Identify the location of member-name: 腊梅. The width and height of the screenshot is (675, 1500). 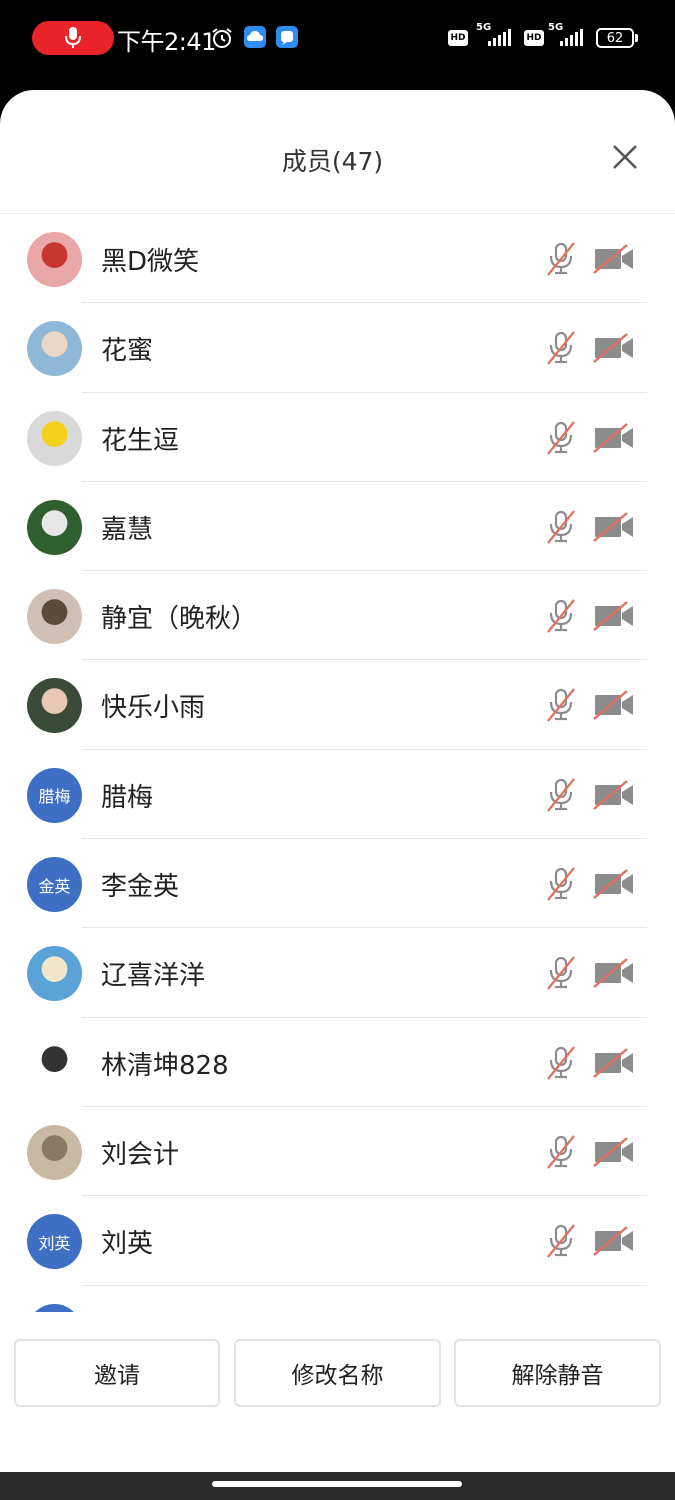
(127, 797).